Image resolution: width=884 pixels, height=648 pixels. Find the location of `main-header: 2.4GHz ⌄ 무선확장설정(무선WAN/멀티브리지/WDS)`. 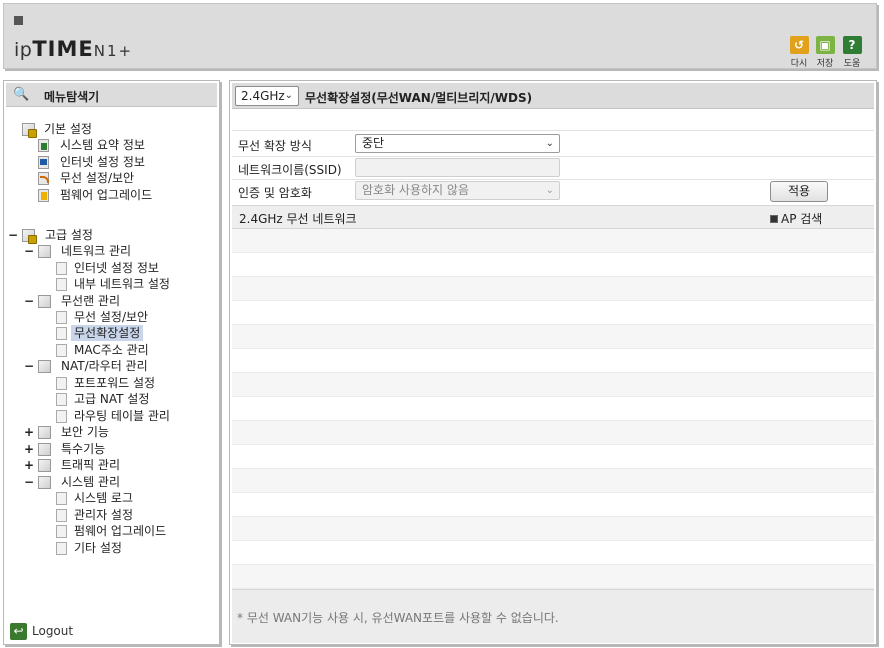

main-header: 2.4GHz ⌄ 무선확장설정(무선WAN/멀티브리지/WDS) is located at coordinates (553, 96).